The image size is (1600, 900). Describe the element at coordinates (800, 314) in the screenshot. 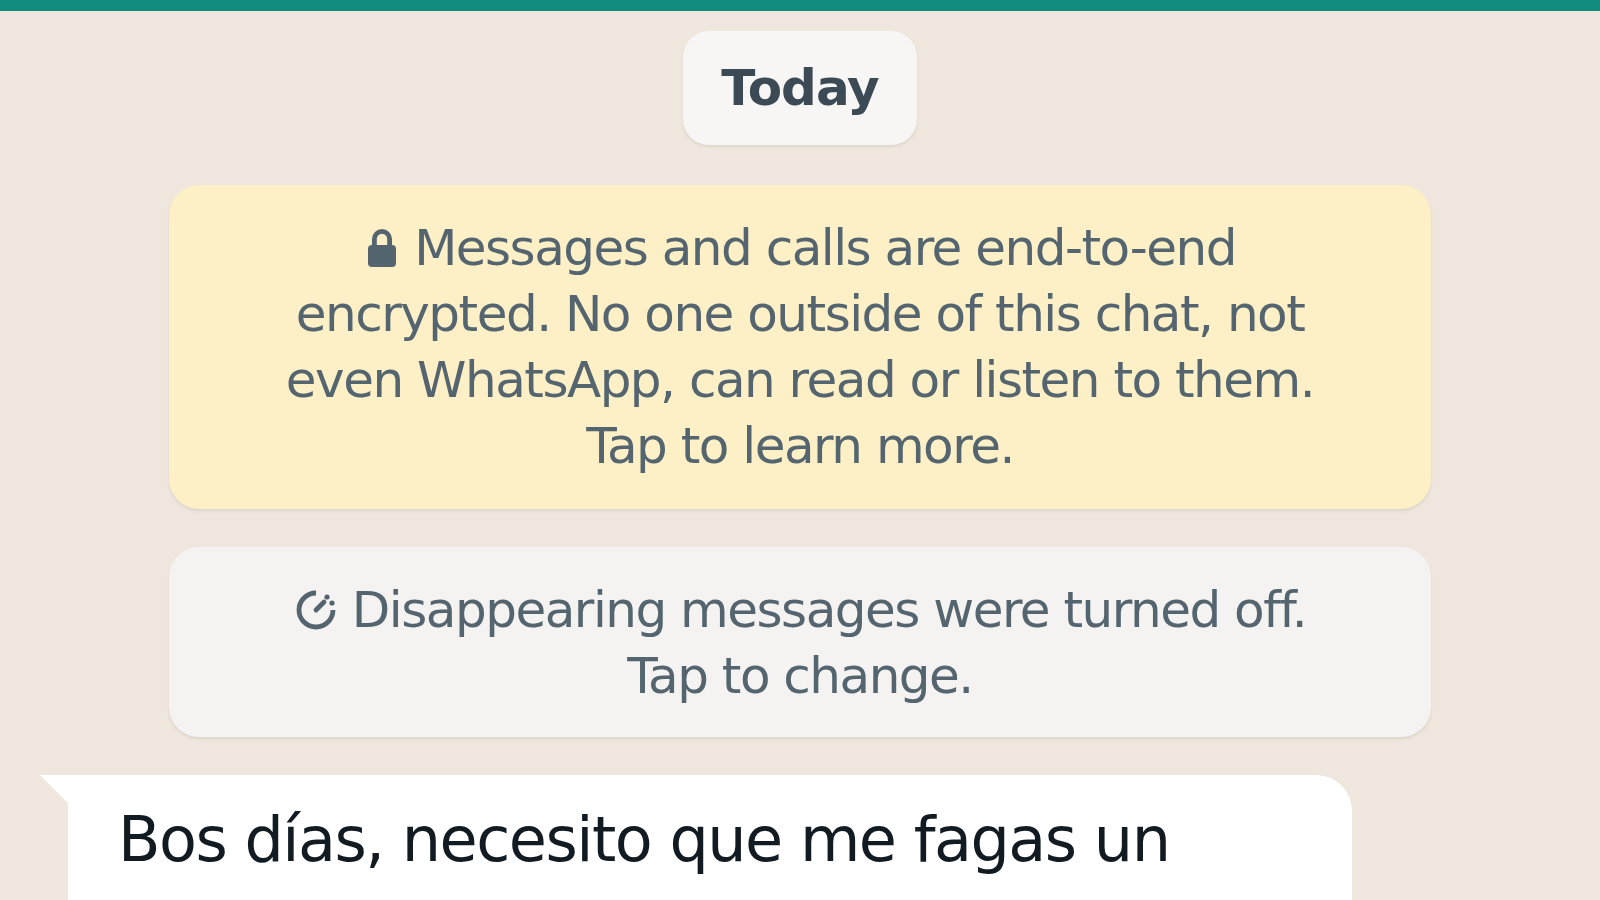

I see `notice-text: encrypted. No one outside of this chat, not` at that location.